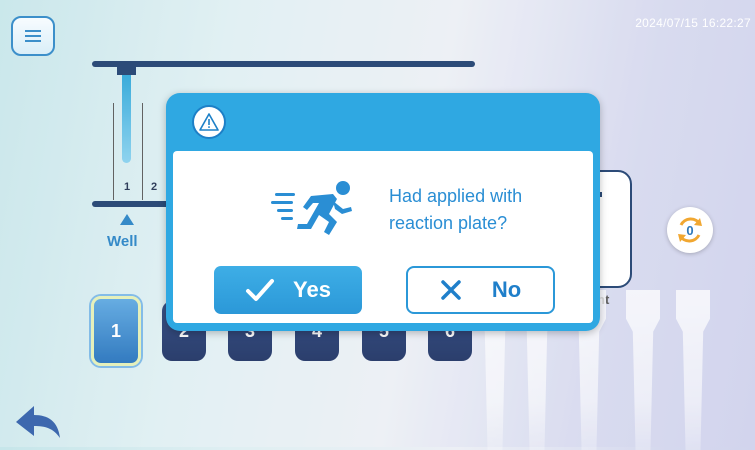  What do you see at coordinates (260, 290) in the screenshot?
I see `checkmark-icon` at bounding box center [260, 290].